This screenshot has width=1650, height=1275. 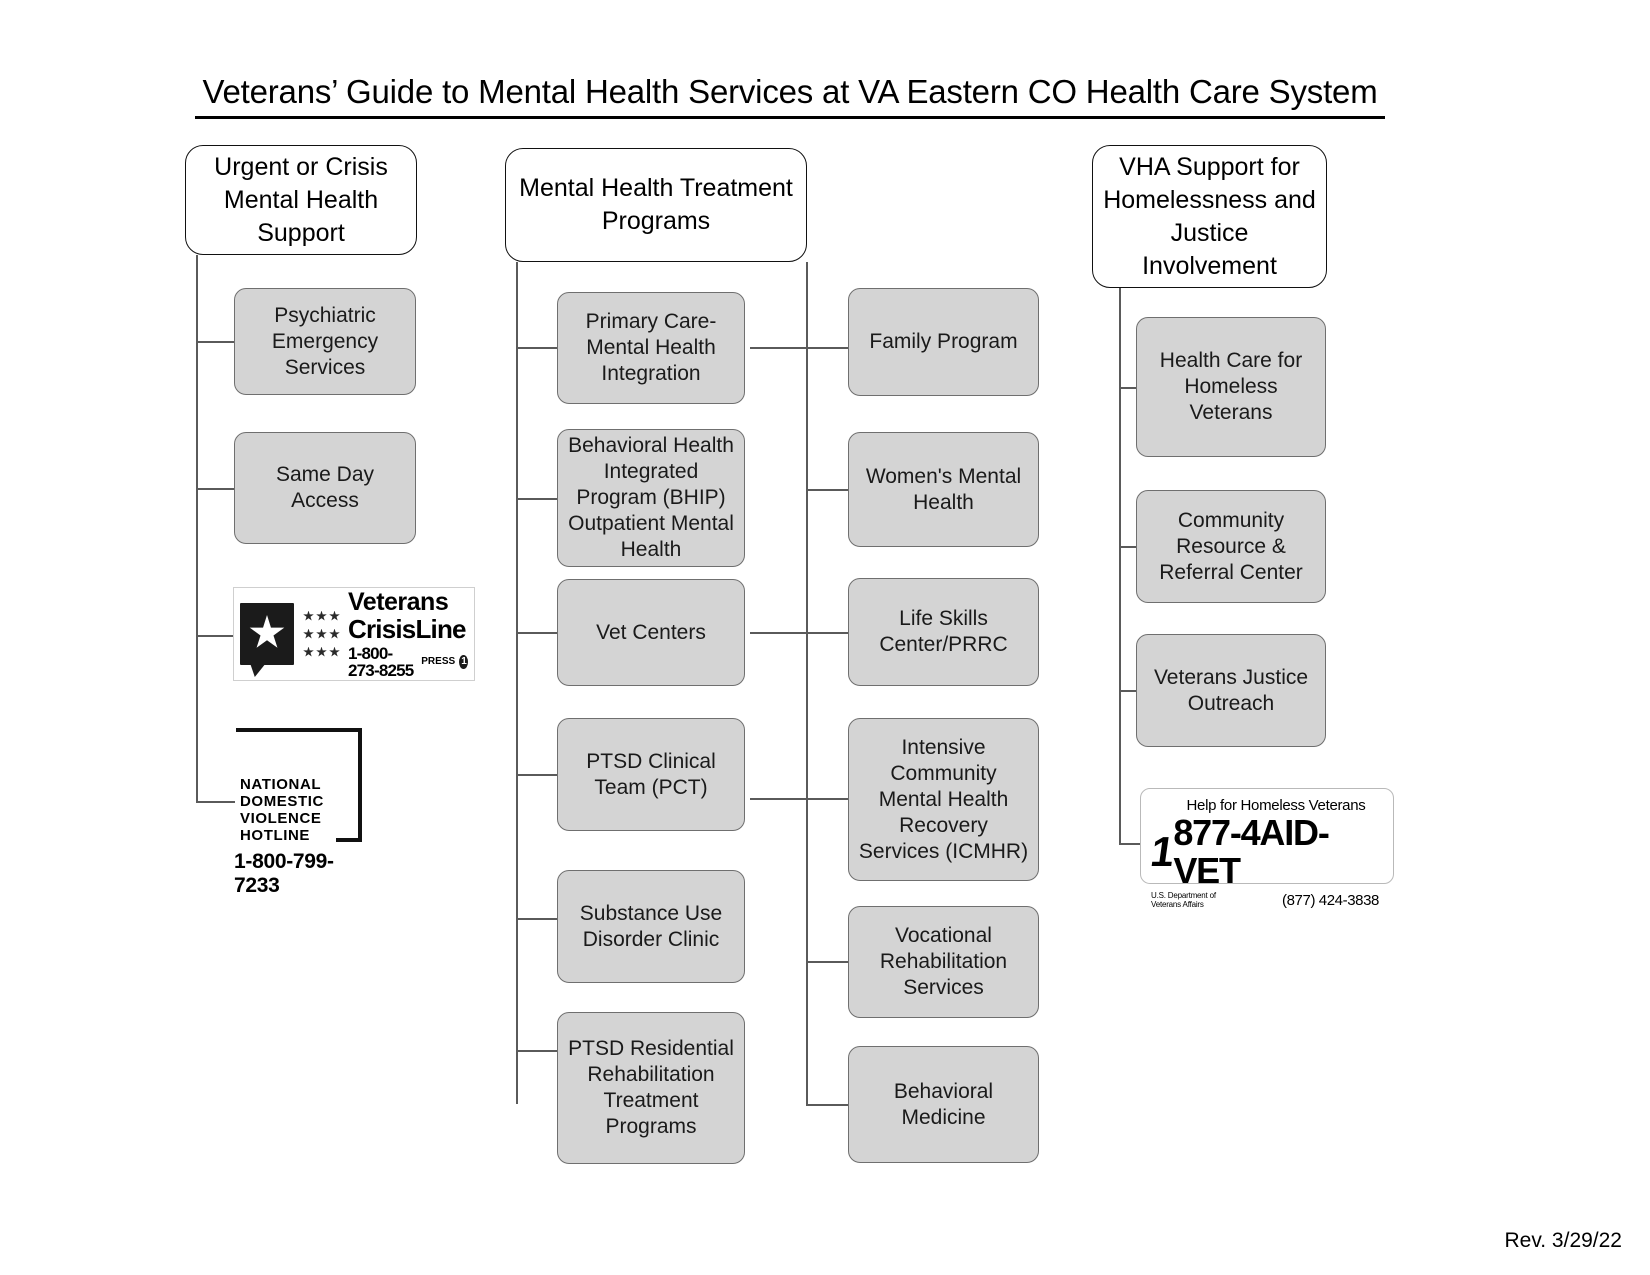 I want to click on connector-to-sud-clinic, so click(x=537, y=919).